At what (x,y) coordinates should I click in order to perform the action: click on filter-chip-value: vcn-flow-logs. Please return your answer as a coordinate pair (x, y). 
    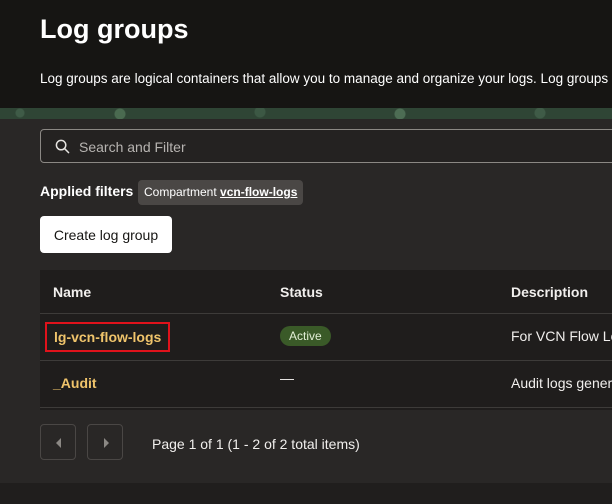
    Looking at the image, I should click on (258, 192).